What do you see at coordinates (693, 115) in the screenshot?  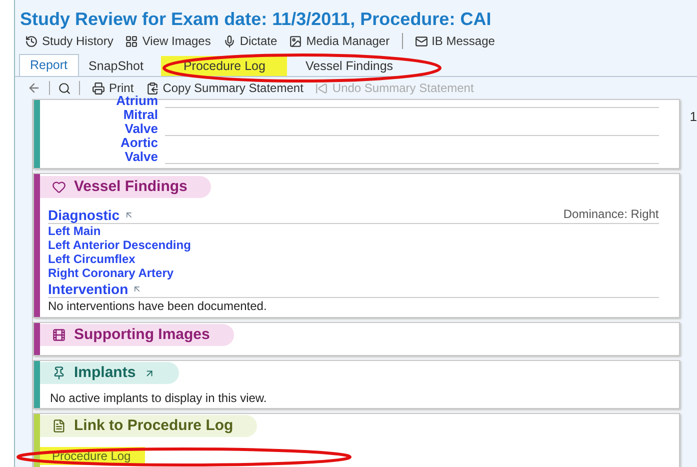 I see `scroll-edge-text: 1` at bounding box center [693, 115].